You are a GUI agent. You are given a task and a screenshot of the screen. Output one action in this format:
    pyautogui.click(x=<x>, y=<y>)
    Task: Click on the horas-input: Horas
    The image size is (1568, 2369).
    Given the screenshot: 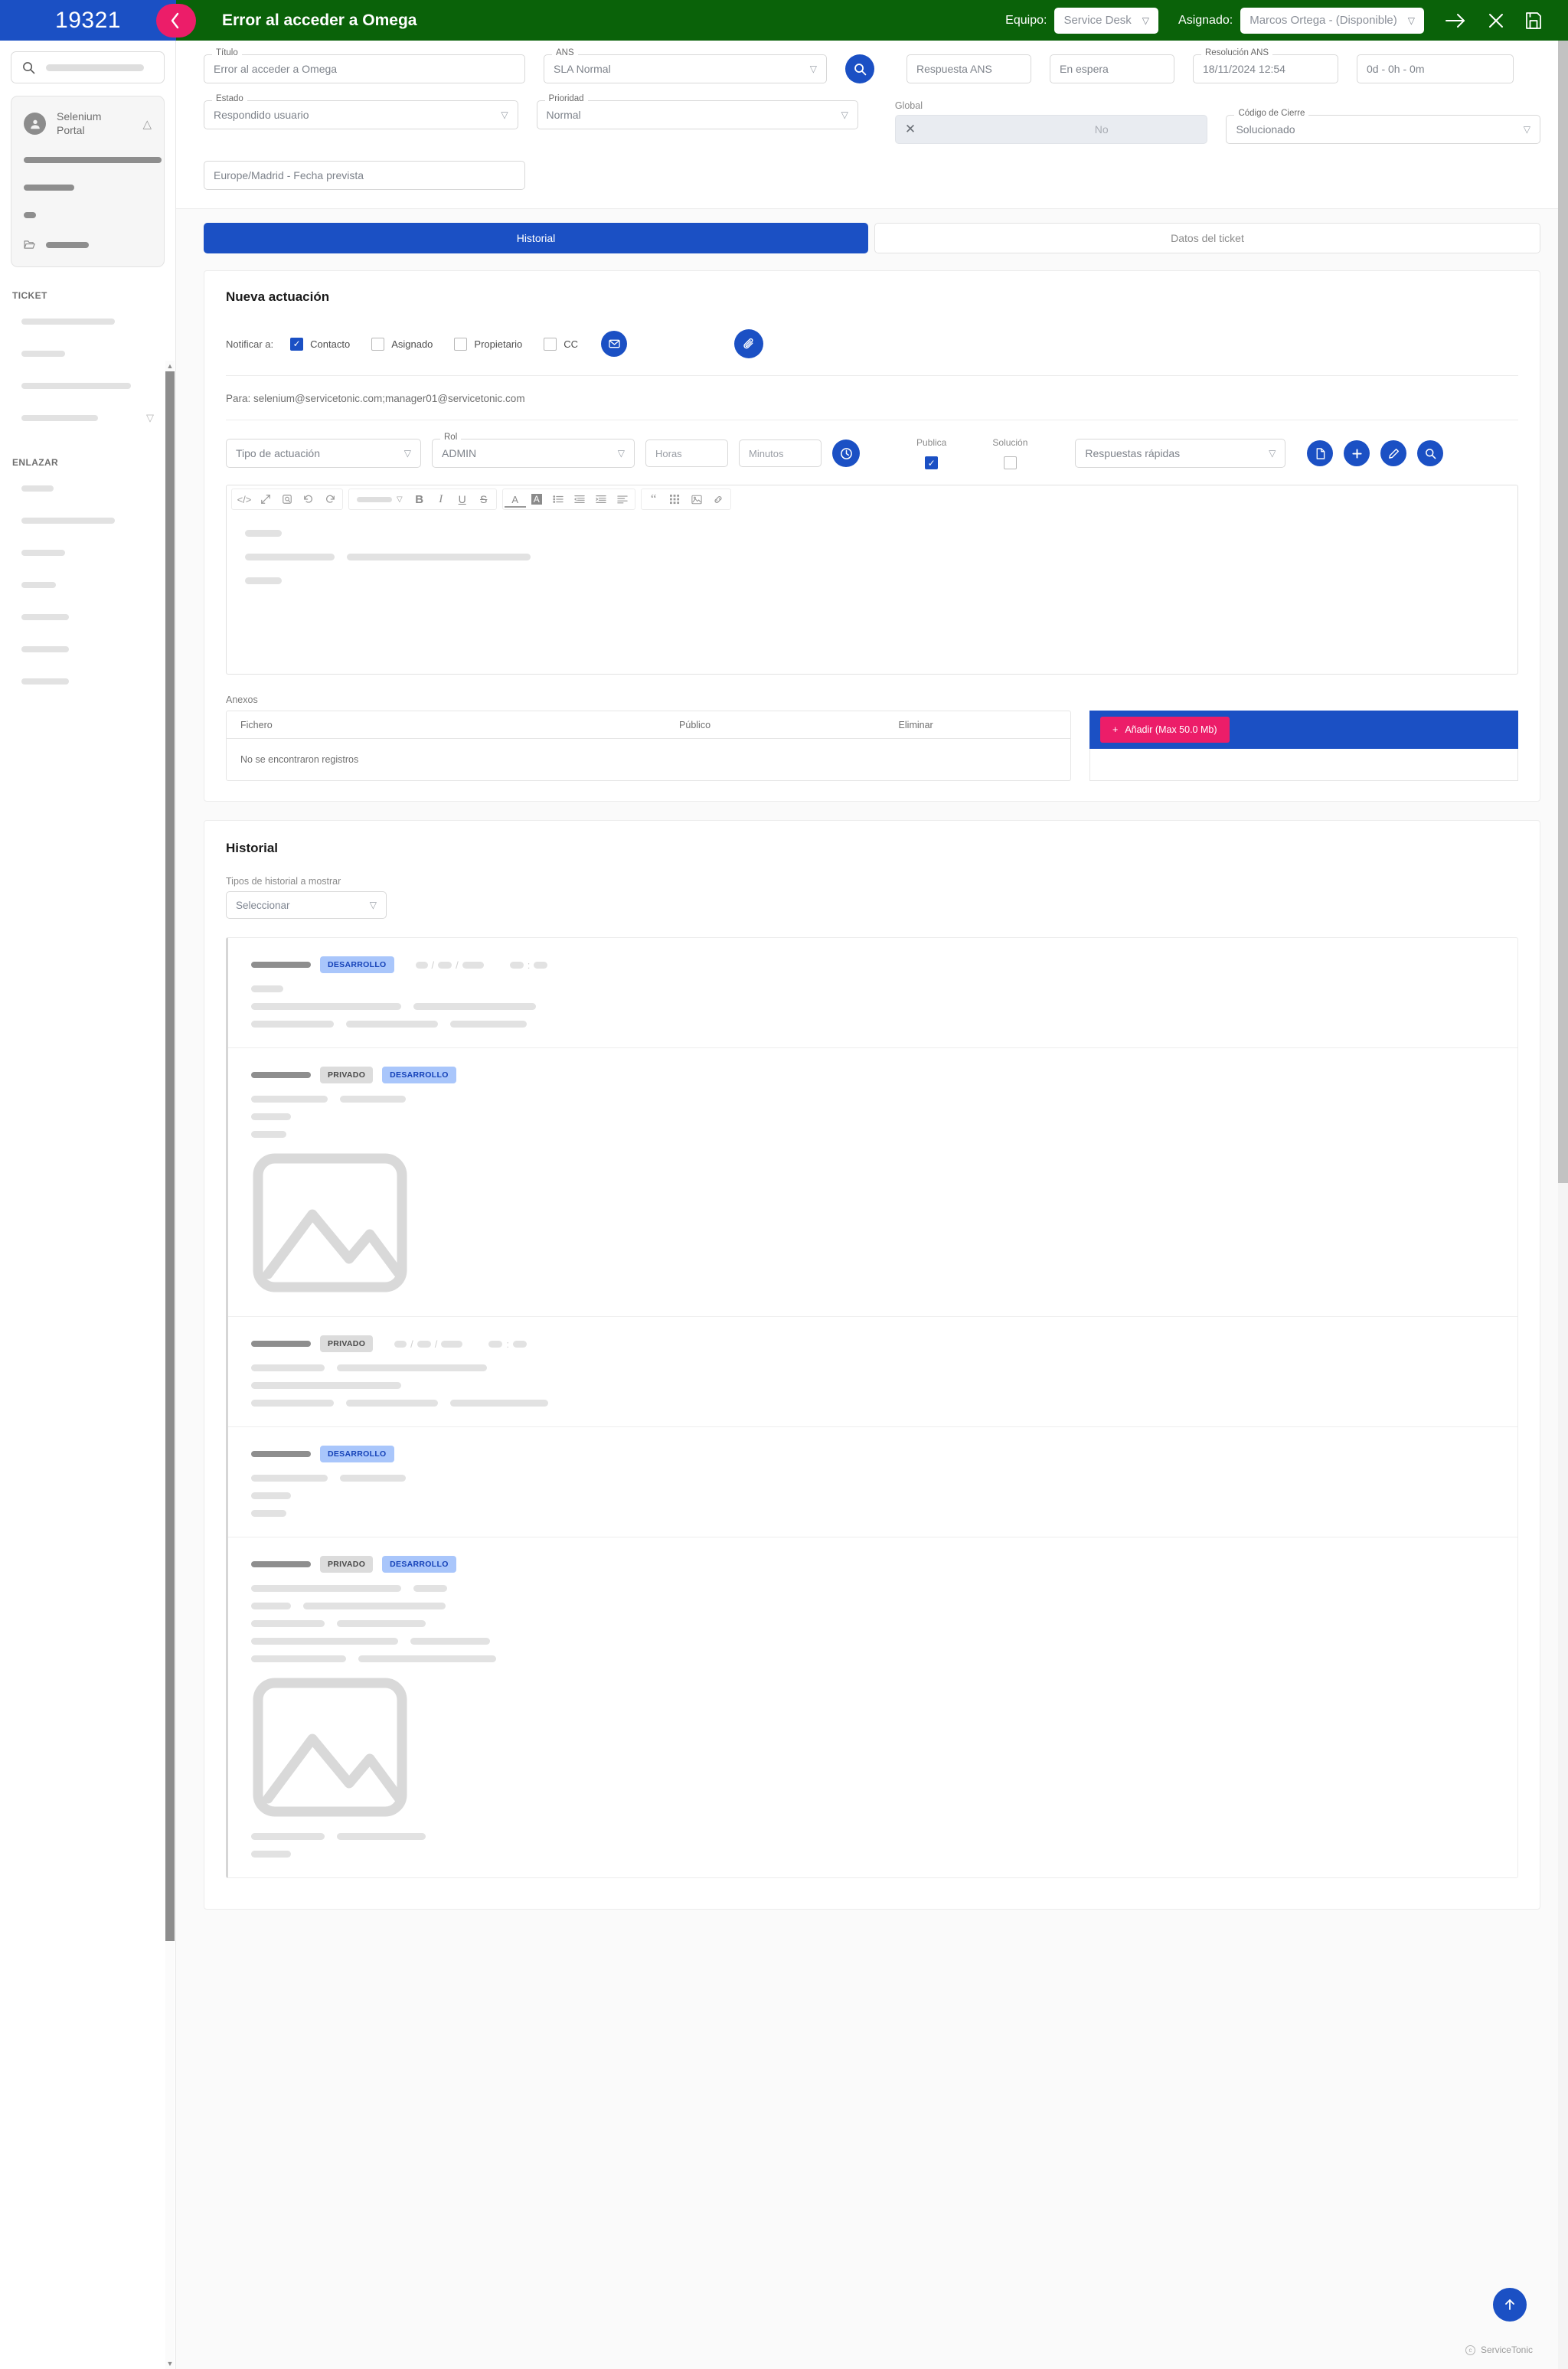 What is the action you would take?
    pyautogui.click(x=686, y=453)
    